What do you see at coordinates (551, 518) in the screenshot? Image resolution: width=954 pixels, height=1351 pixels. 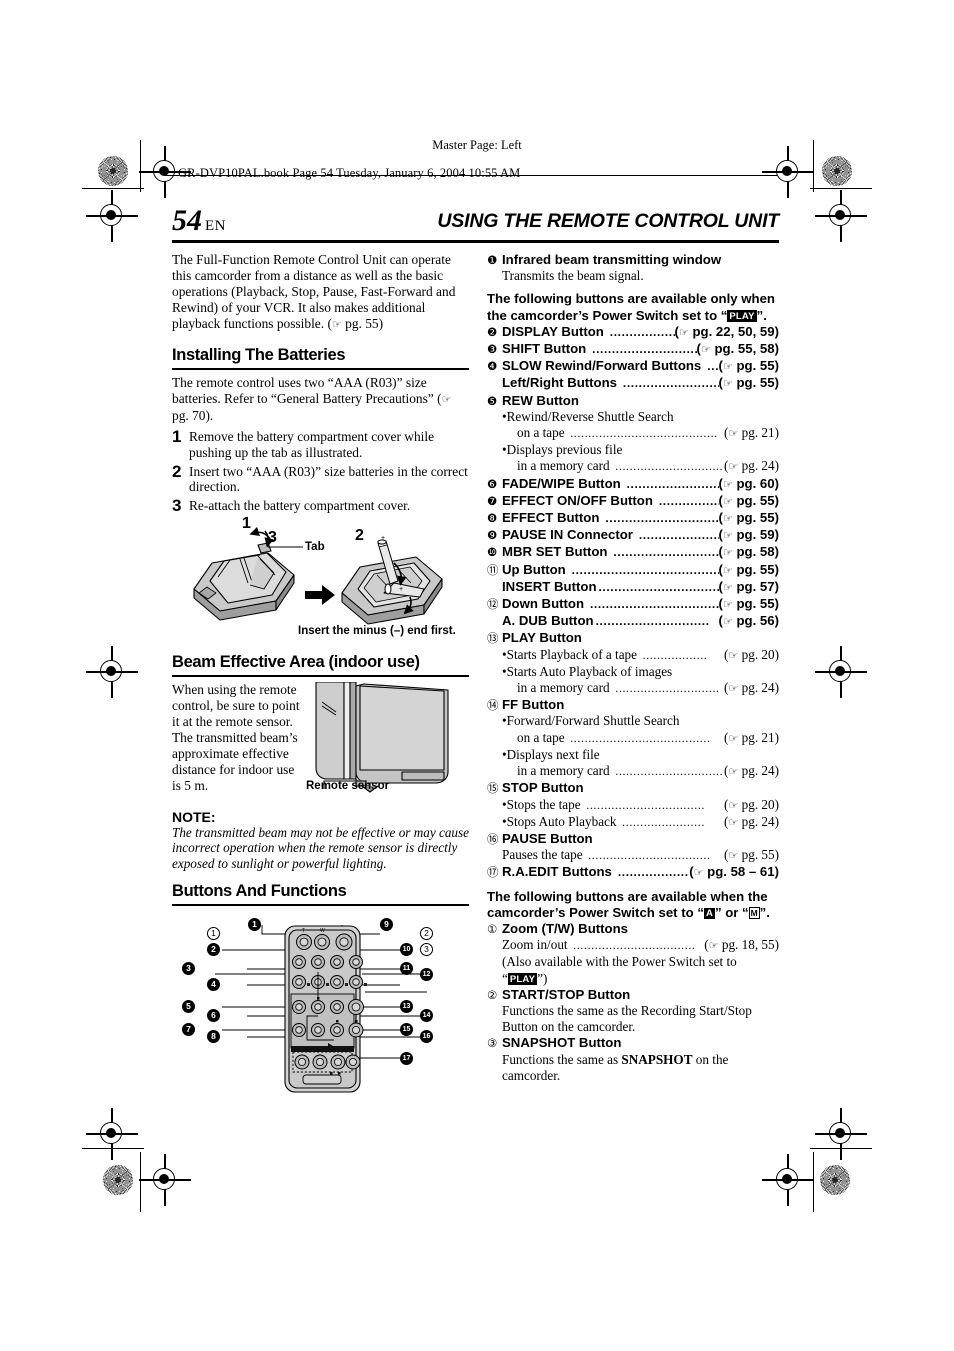 I see `item-label: EFFECT Button` at bounding box center [551, 518].